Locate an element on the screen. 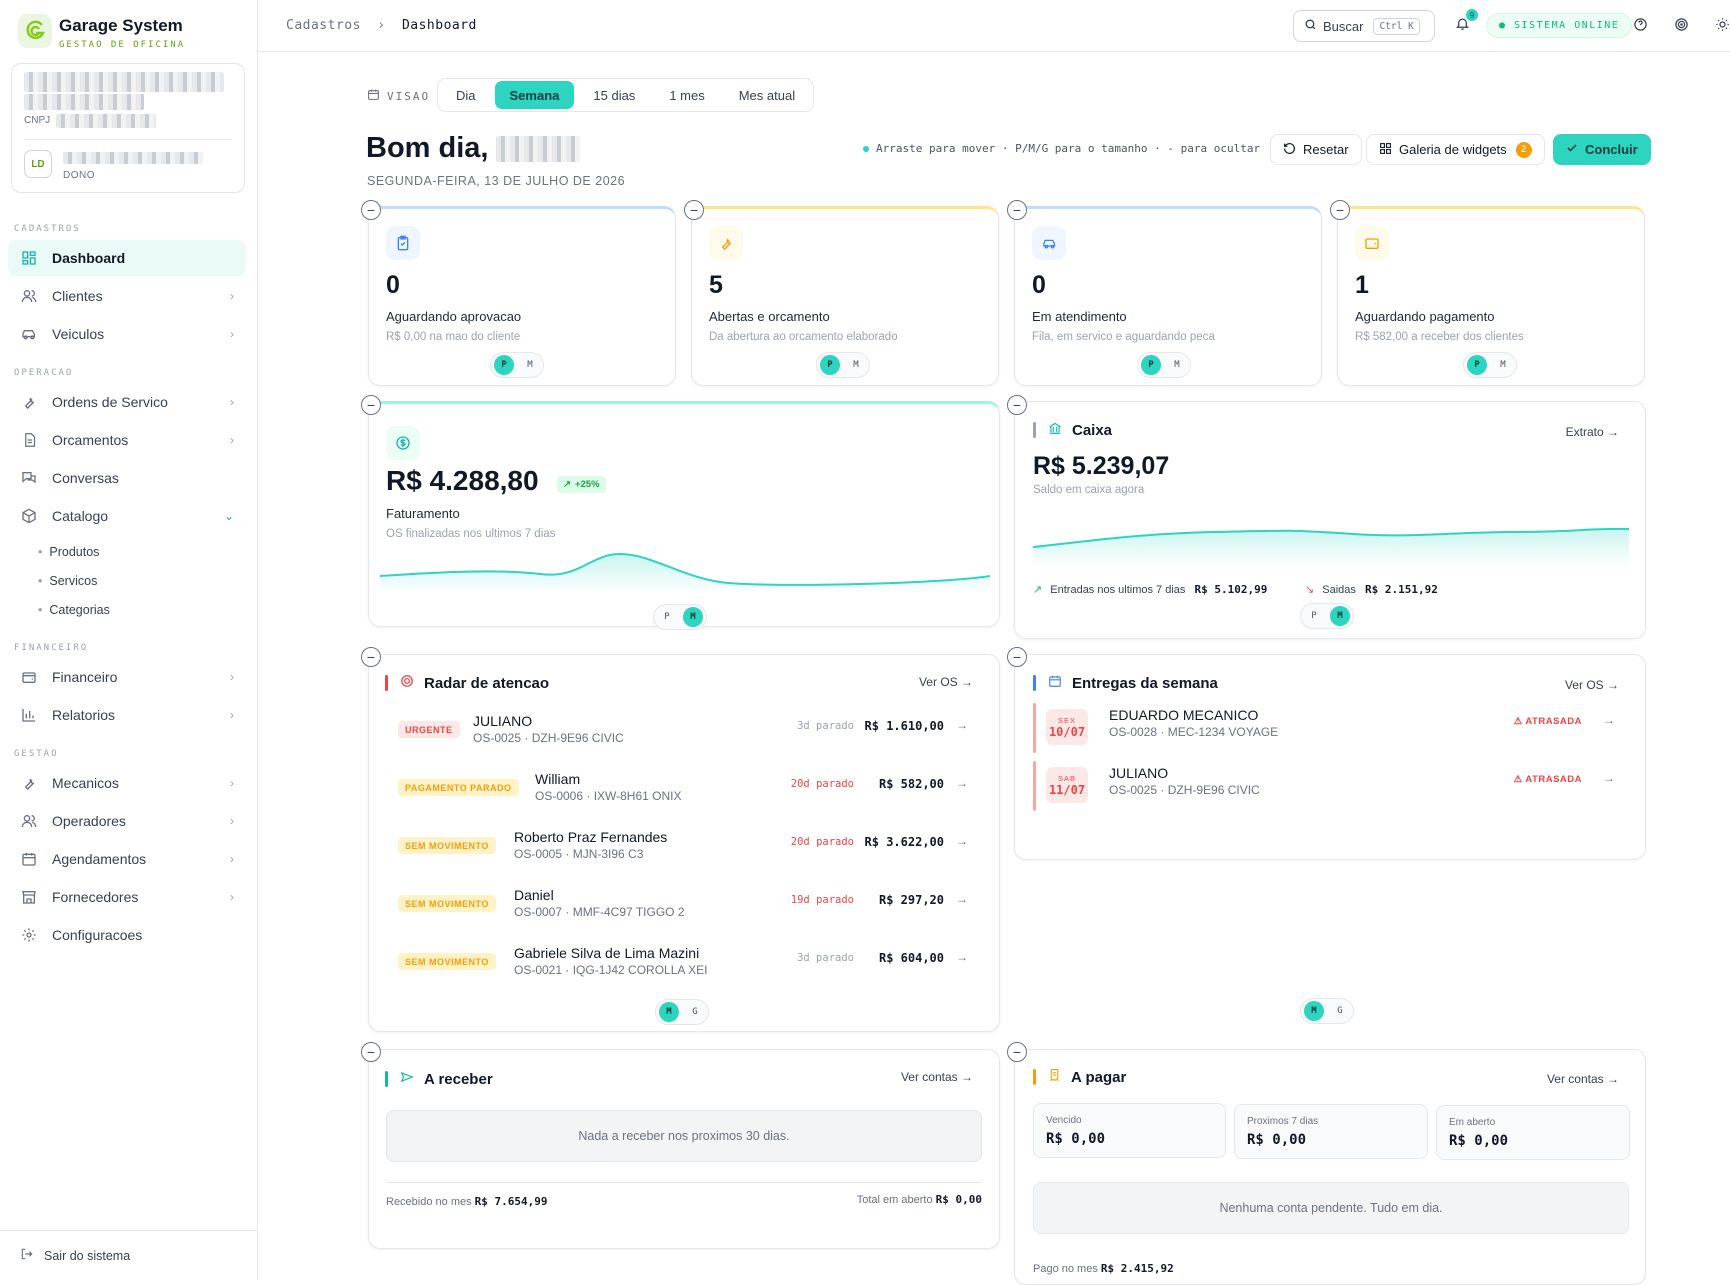 The width and height of the screenshot is (1730, 1285). view-option-semana: Semana is located at coordinates (534, 95).